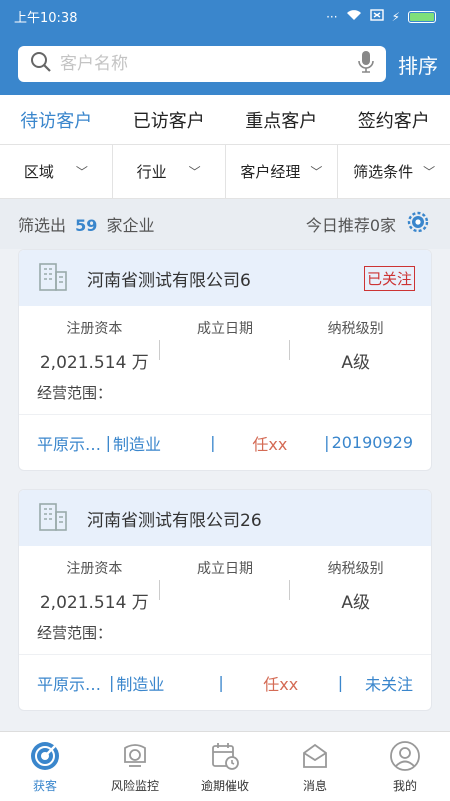 This screenshot has height=801, width=450. What do you see at coordinates (372, 442) in the screenshot?
I see `card-date: 20190929` at bounding box center [372, 442].